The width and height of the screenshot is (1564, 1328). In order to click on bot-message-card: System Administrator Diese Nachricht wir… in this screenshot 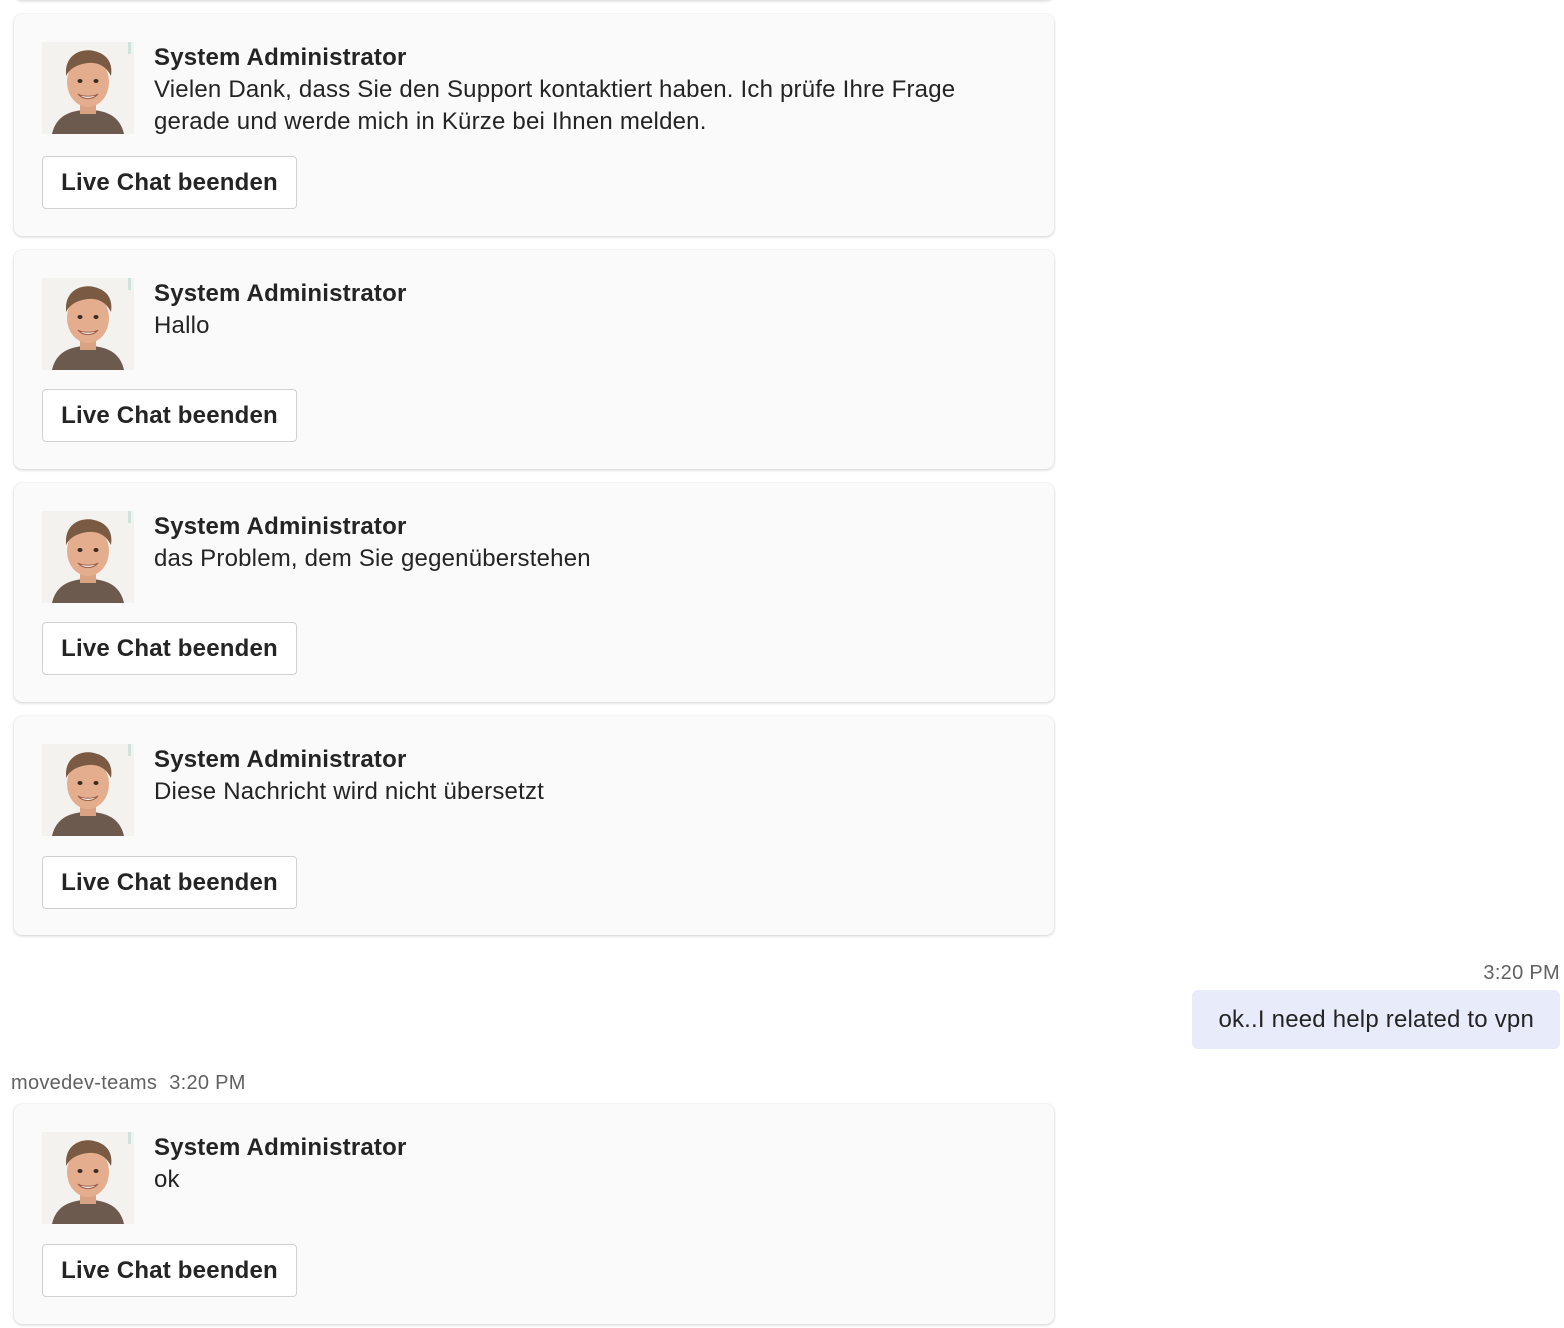, I will do `click(534, 825)`.